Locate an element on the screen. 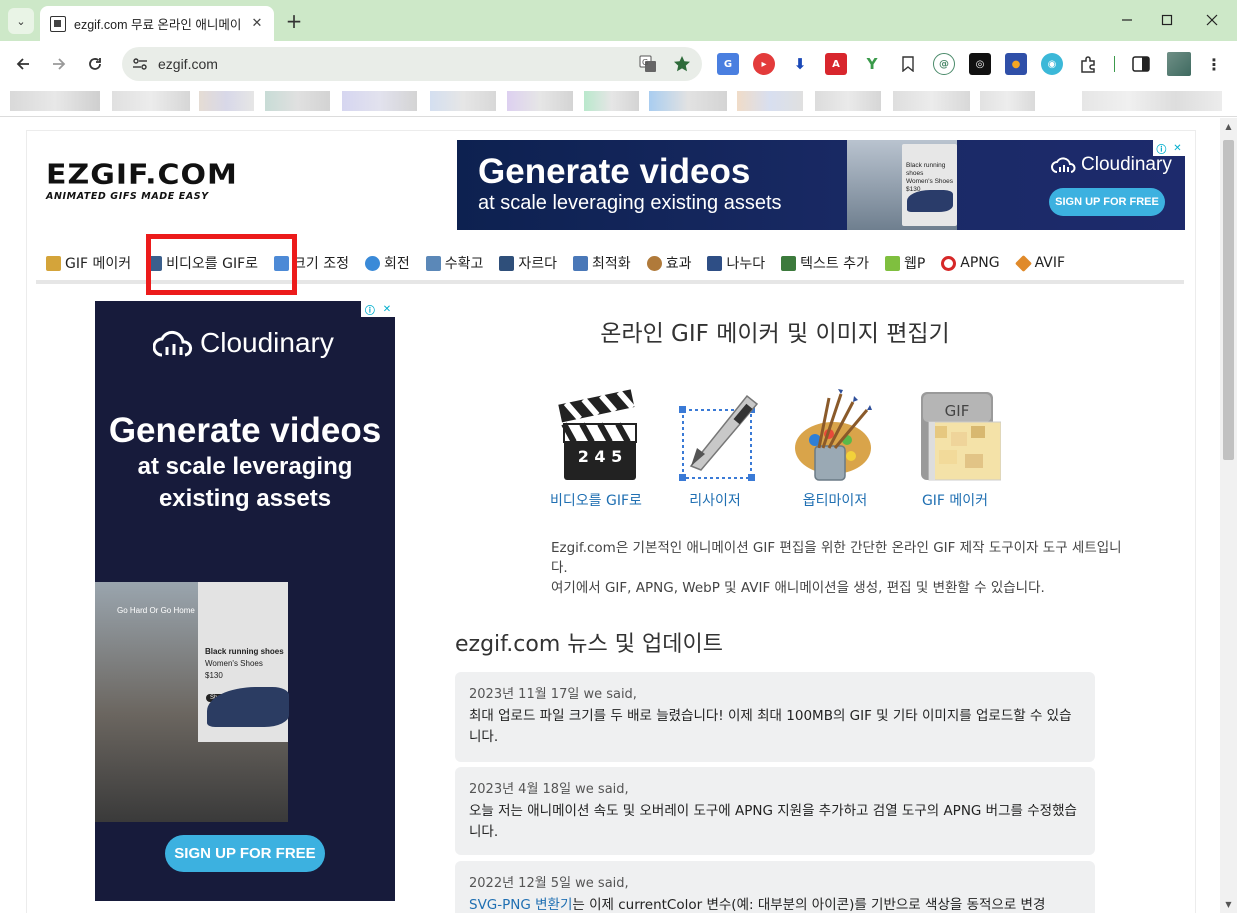 This screenshot has width=1237, height=913. firefox-extension-icon: ● is located at coordinates (1016, 64).